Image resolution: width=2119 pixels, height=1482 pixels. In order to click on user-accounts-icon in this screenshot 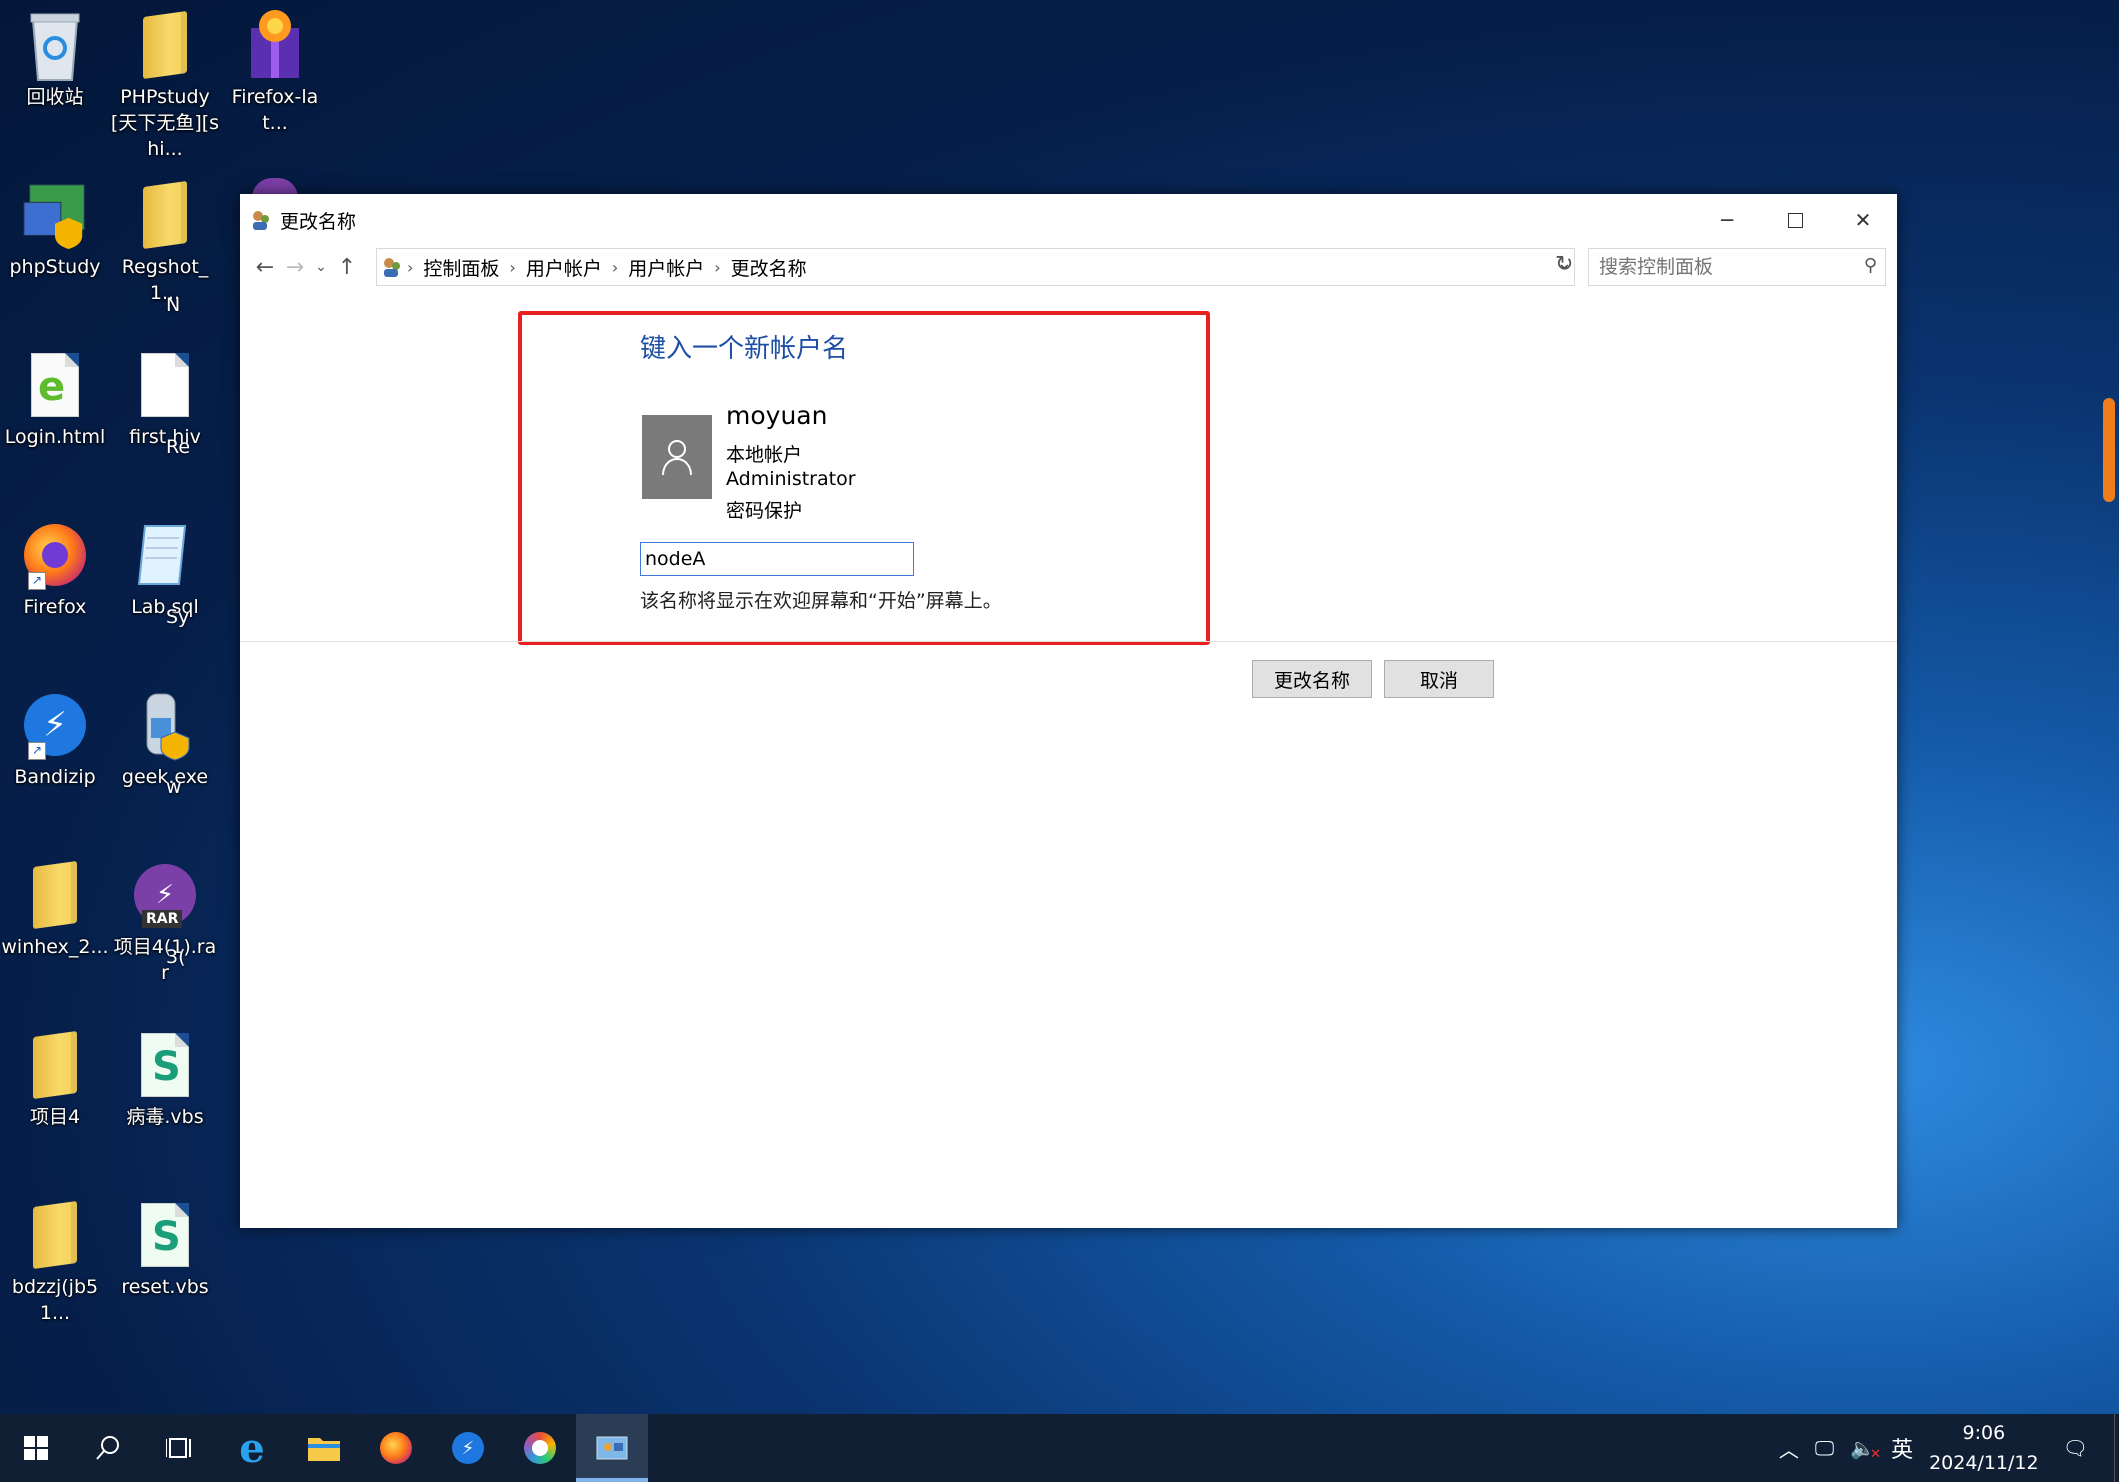, I will do `click(261, 220)`.